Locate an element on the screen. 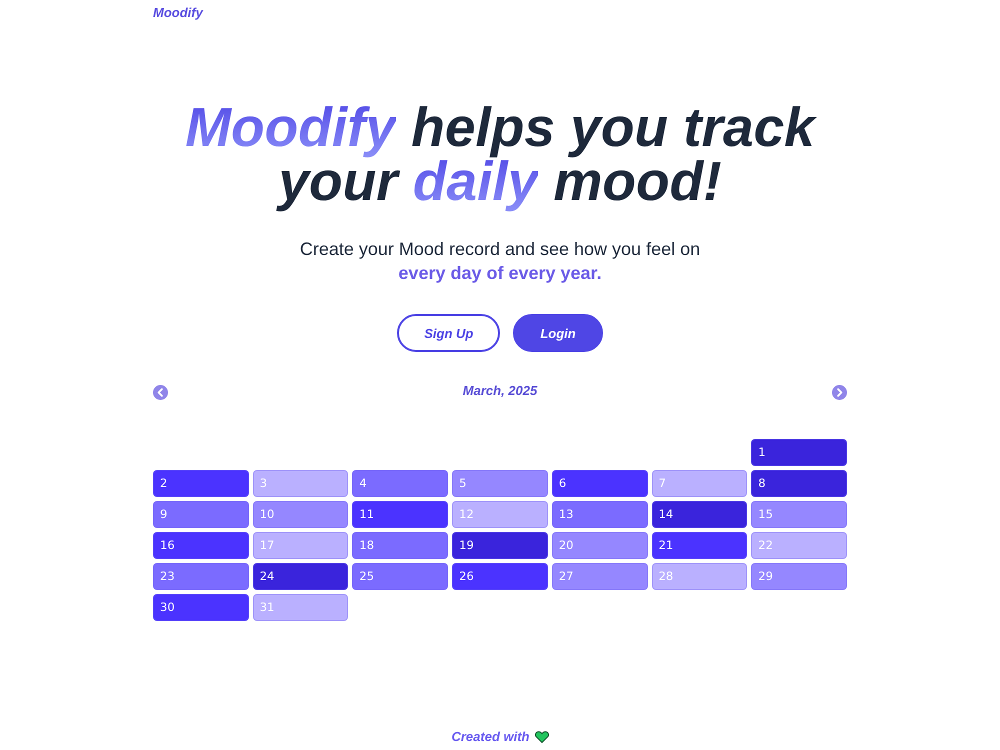 The image size is (1000, 750). signup-button: Sign Up is located at coordinates (448, 333).